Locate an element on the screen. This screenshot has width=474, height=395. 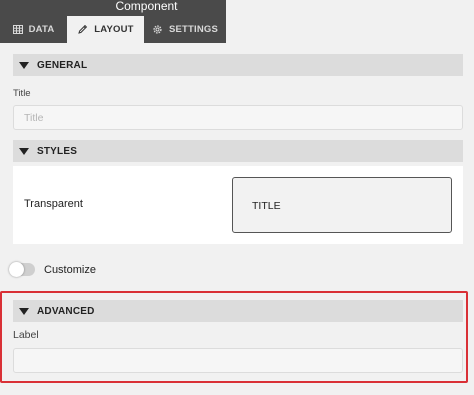
customize-toggle is located at coordinates (22, 269).